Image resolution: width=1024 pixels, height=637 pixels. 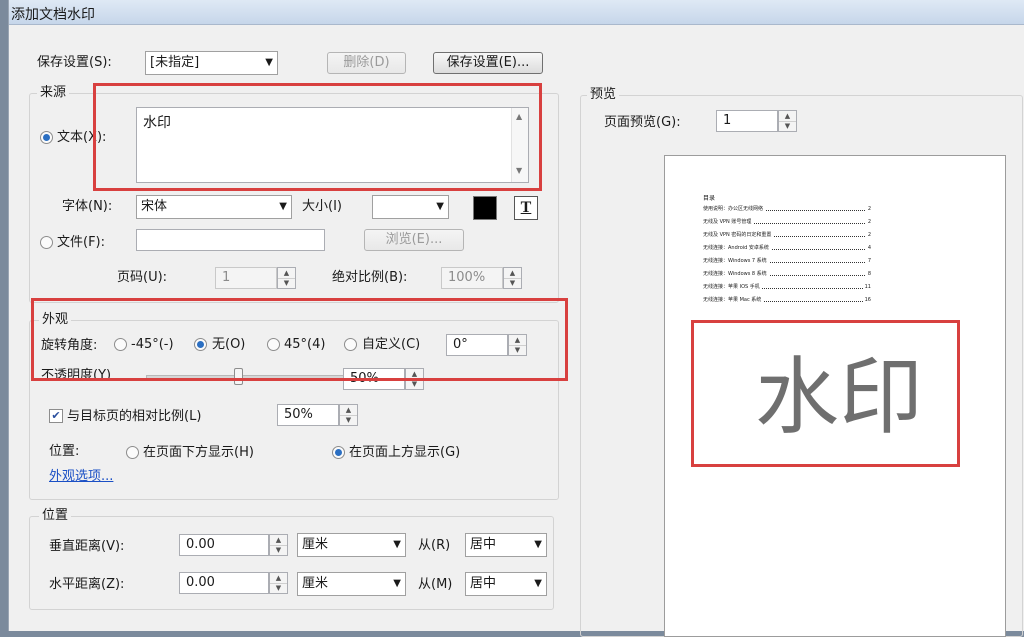 I want to click on behind-page-radio, so click(x=132, y=452).